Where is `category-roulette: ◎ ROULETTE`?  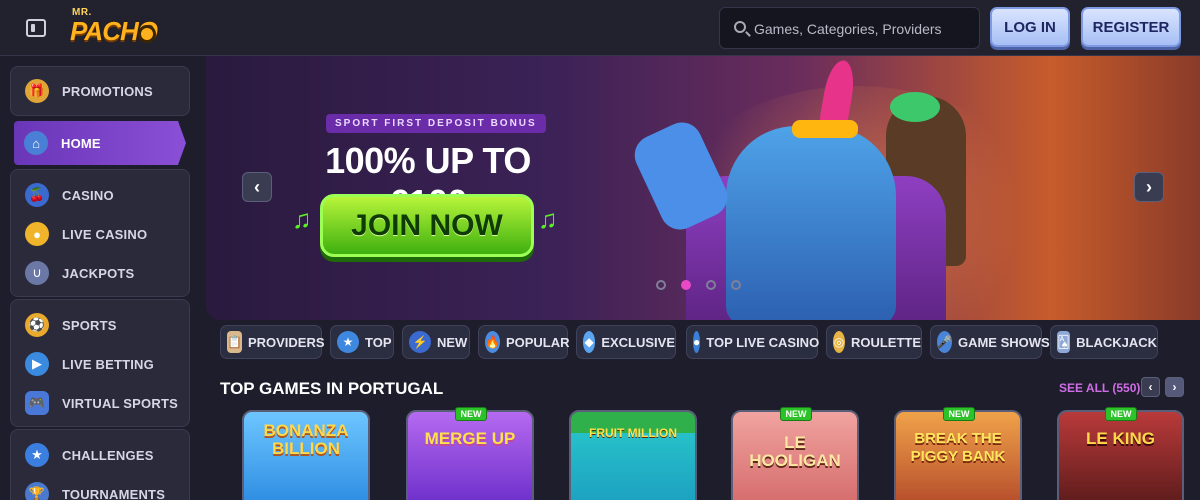 category-roulette: ◎ ROULETTE is located at coordinates (874, 342).